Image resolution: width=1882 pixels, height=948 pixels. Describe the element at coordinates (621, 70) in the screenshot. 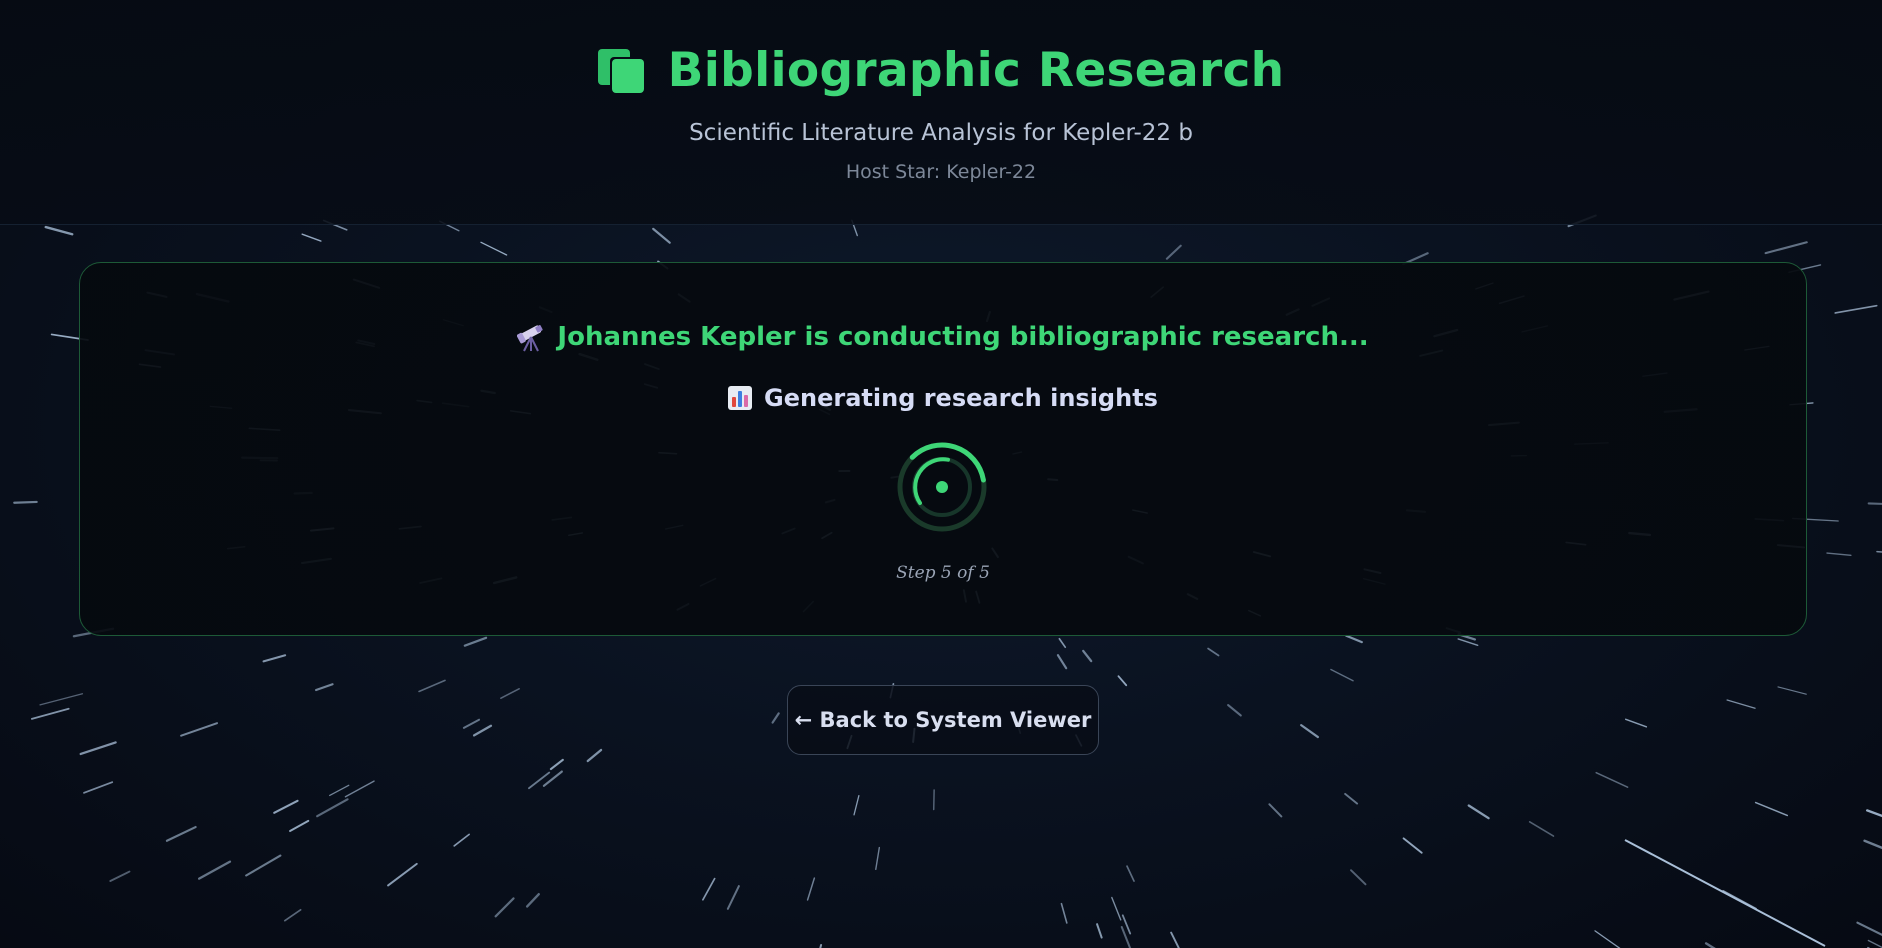

I see `books-icon` at that location.